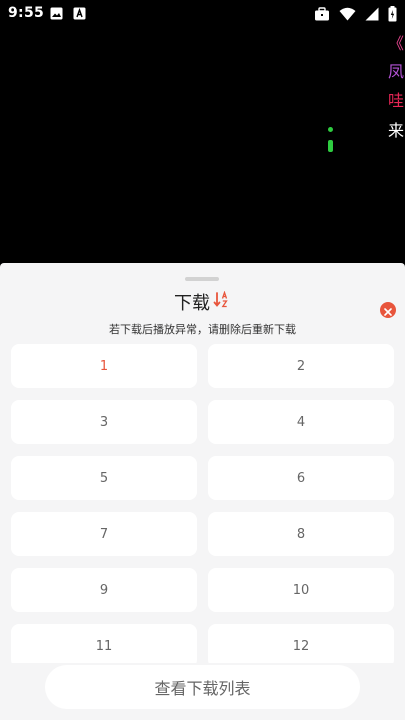 The image size is (405, 720). Describe the element at coordinates (192, 303) in the screenshot. I see `sheet-title: 下载` at that location.